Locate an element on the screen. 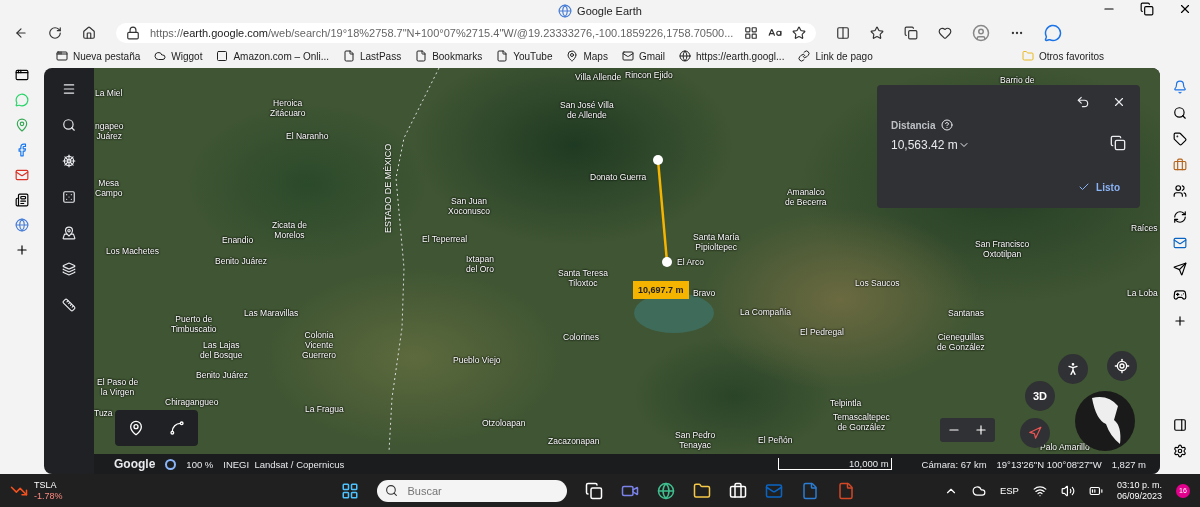 This screenshot has width=1200, height=507. coordinates-text: 19°13'26"N 100°08'27"W is located at coordinates (1049, 464).